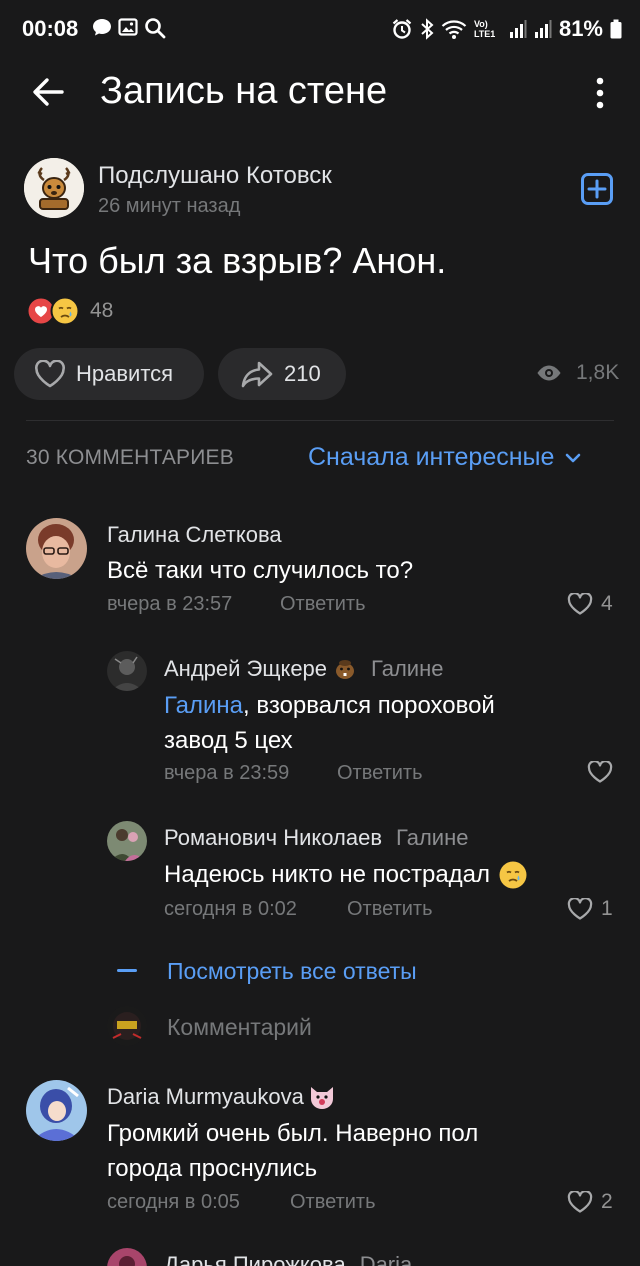  What do you see at coordinates (205, 1097) in the screenshot?
I see `comment-author: Daria Murmyaukova` at bounding box center [205, 1097].